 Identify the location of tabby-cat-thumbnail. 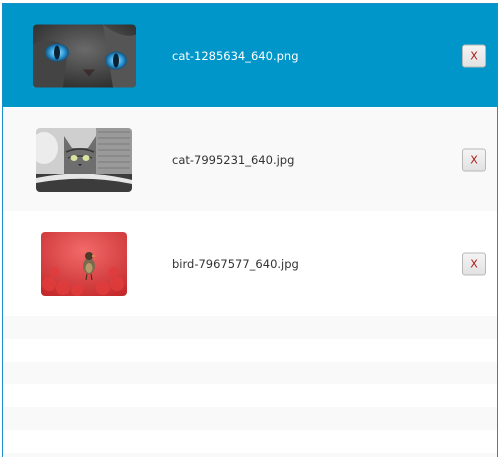
(84, 159).